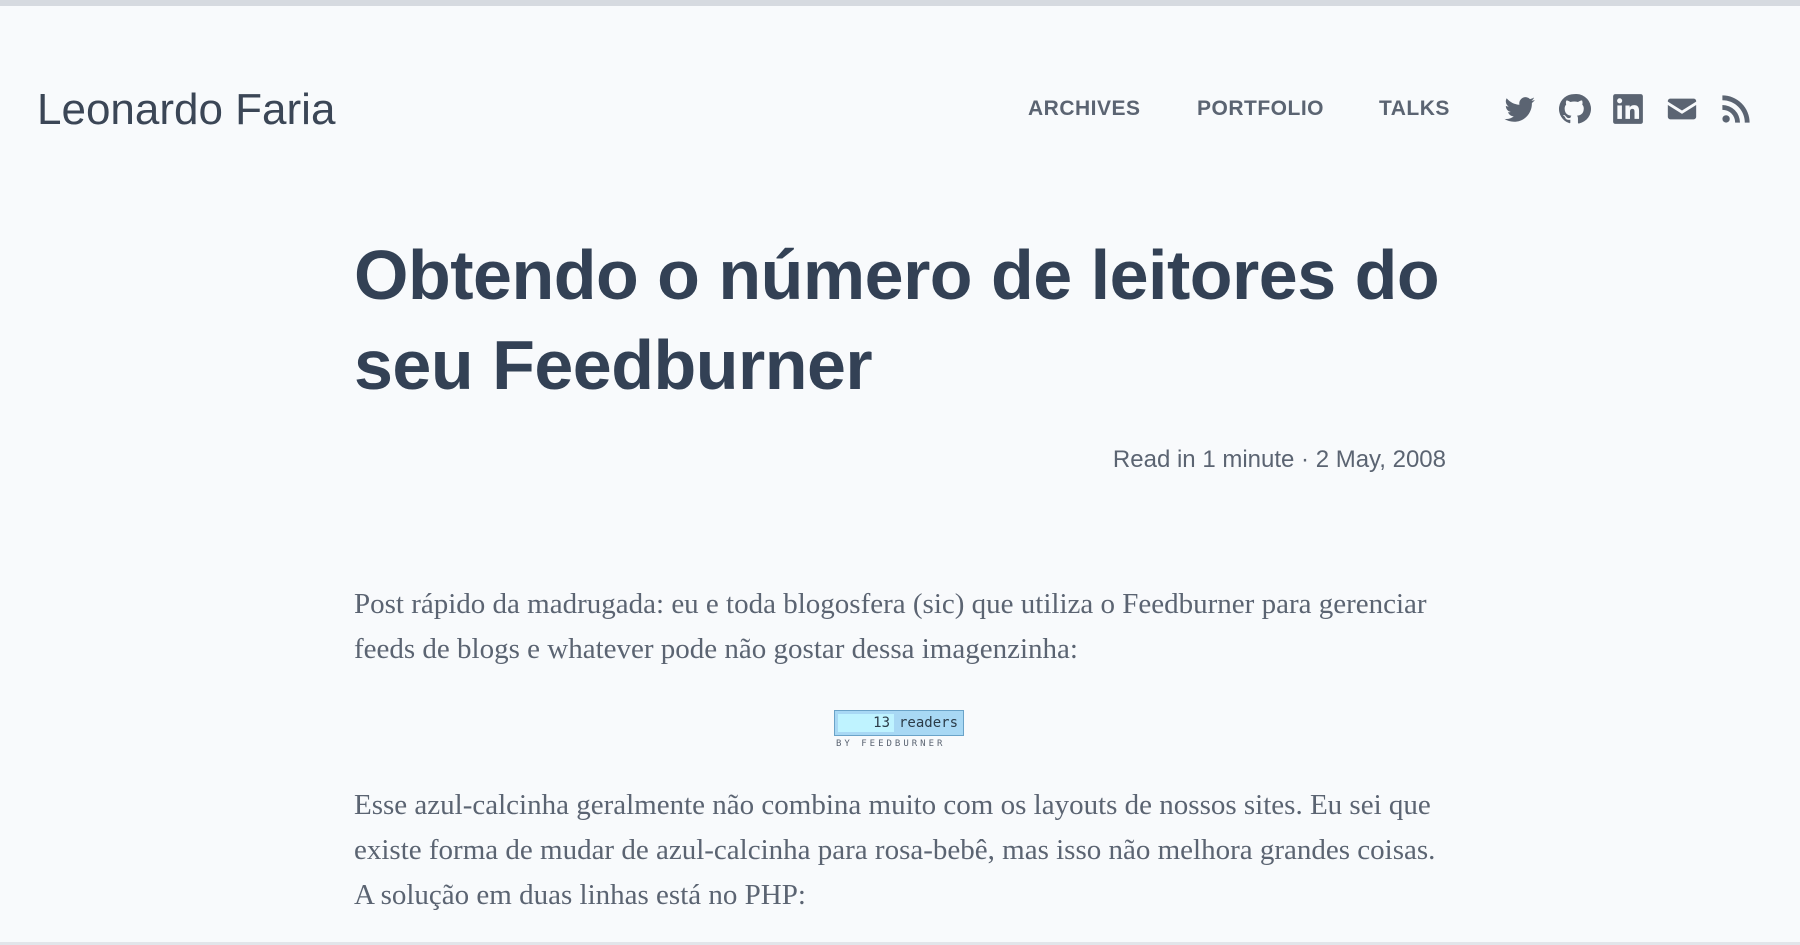 Image resolution: width=1800 pixels, height=945 pixels. Describe the element at coordinates (929, 723) in the screenshot. I see `feedburner-label: readers` at that location.